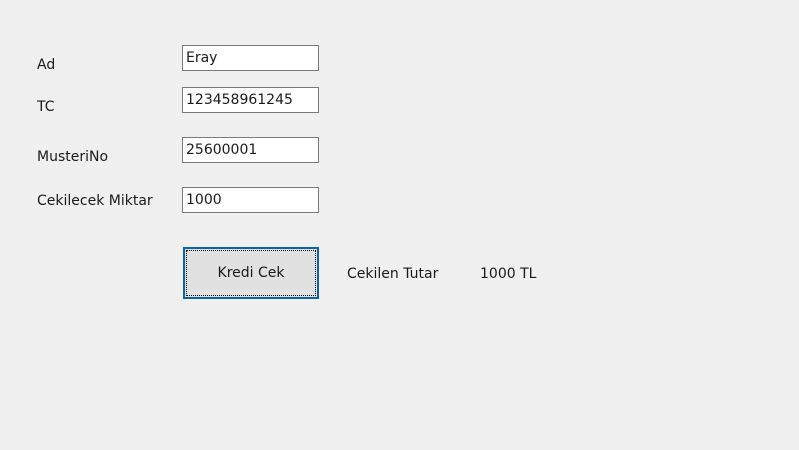  Describe the element at coordinates (73, 157) in the screenshot. I see `musterino-label: MusteriNo` at that location.